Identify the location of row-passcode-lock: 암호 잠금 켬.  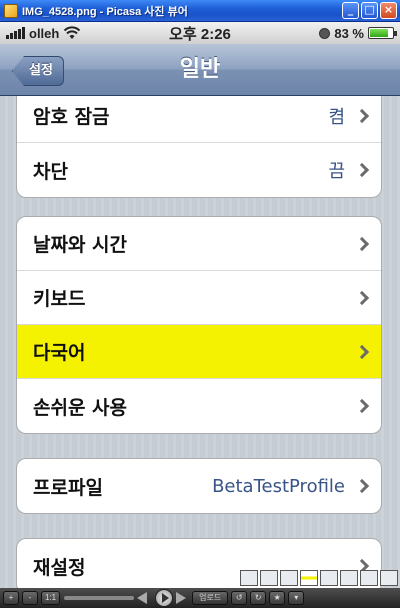
(199, 119).